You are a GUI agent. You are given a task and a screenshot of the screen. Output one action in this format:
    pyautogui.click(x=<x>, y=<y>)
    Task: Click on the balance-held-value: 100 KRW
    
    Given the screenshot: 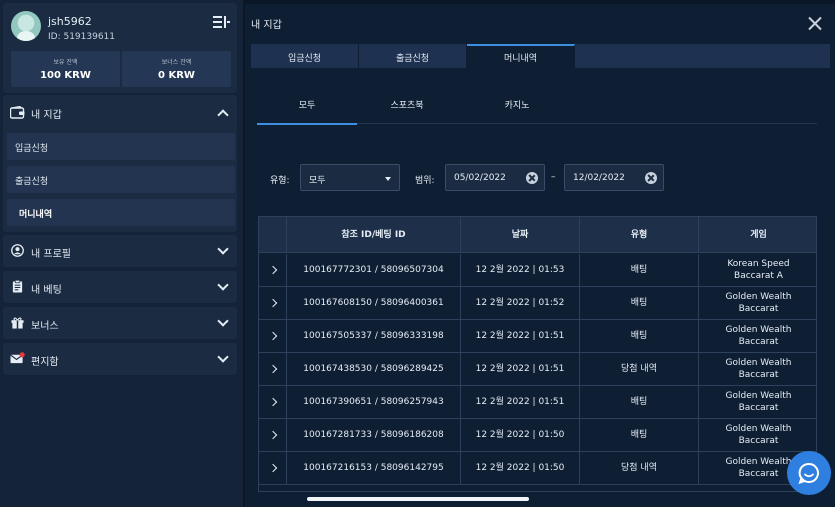 What is the action you would take?
    pyautogui.click(x=65, y=75)
    